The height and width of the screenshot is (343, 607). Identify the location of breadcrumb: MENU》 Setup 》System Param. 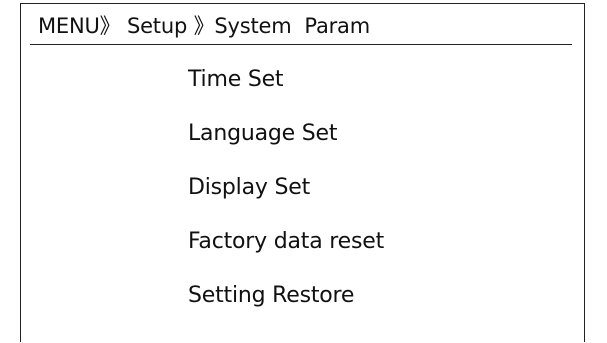
(204, 26).